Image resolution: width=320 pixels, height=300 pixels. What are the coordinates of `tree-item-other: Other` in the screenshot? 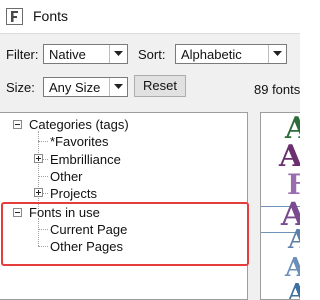 It's located at (66, 176).